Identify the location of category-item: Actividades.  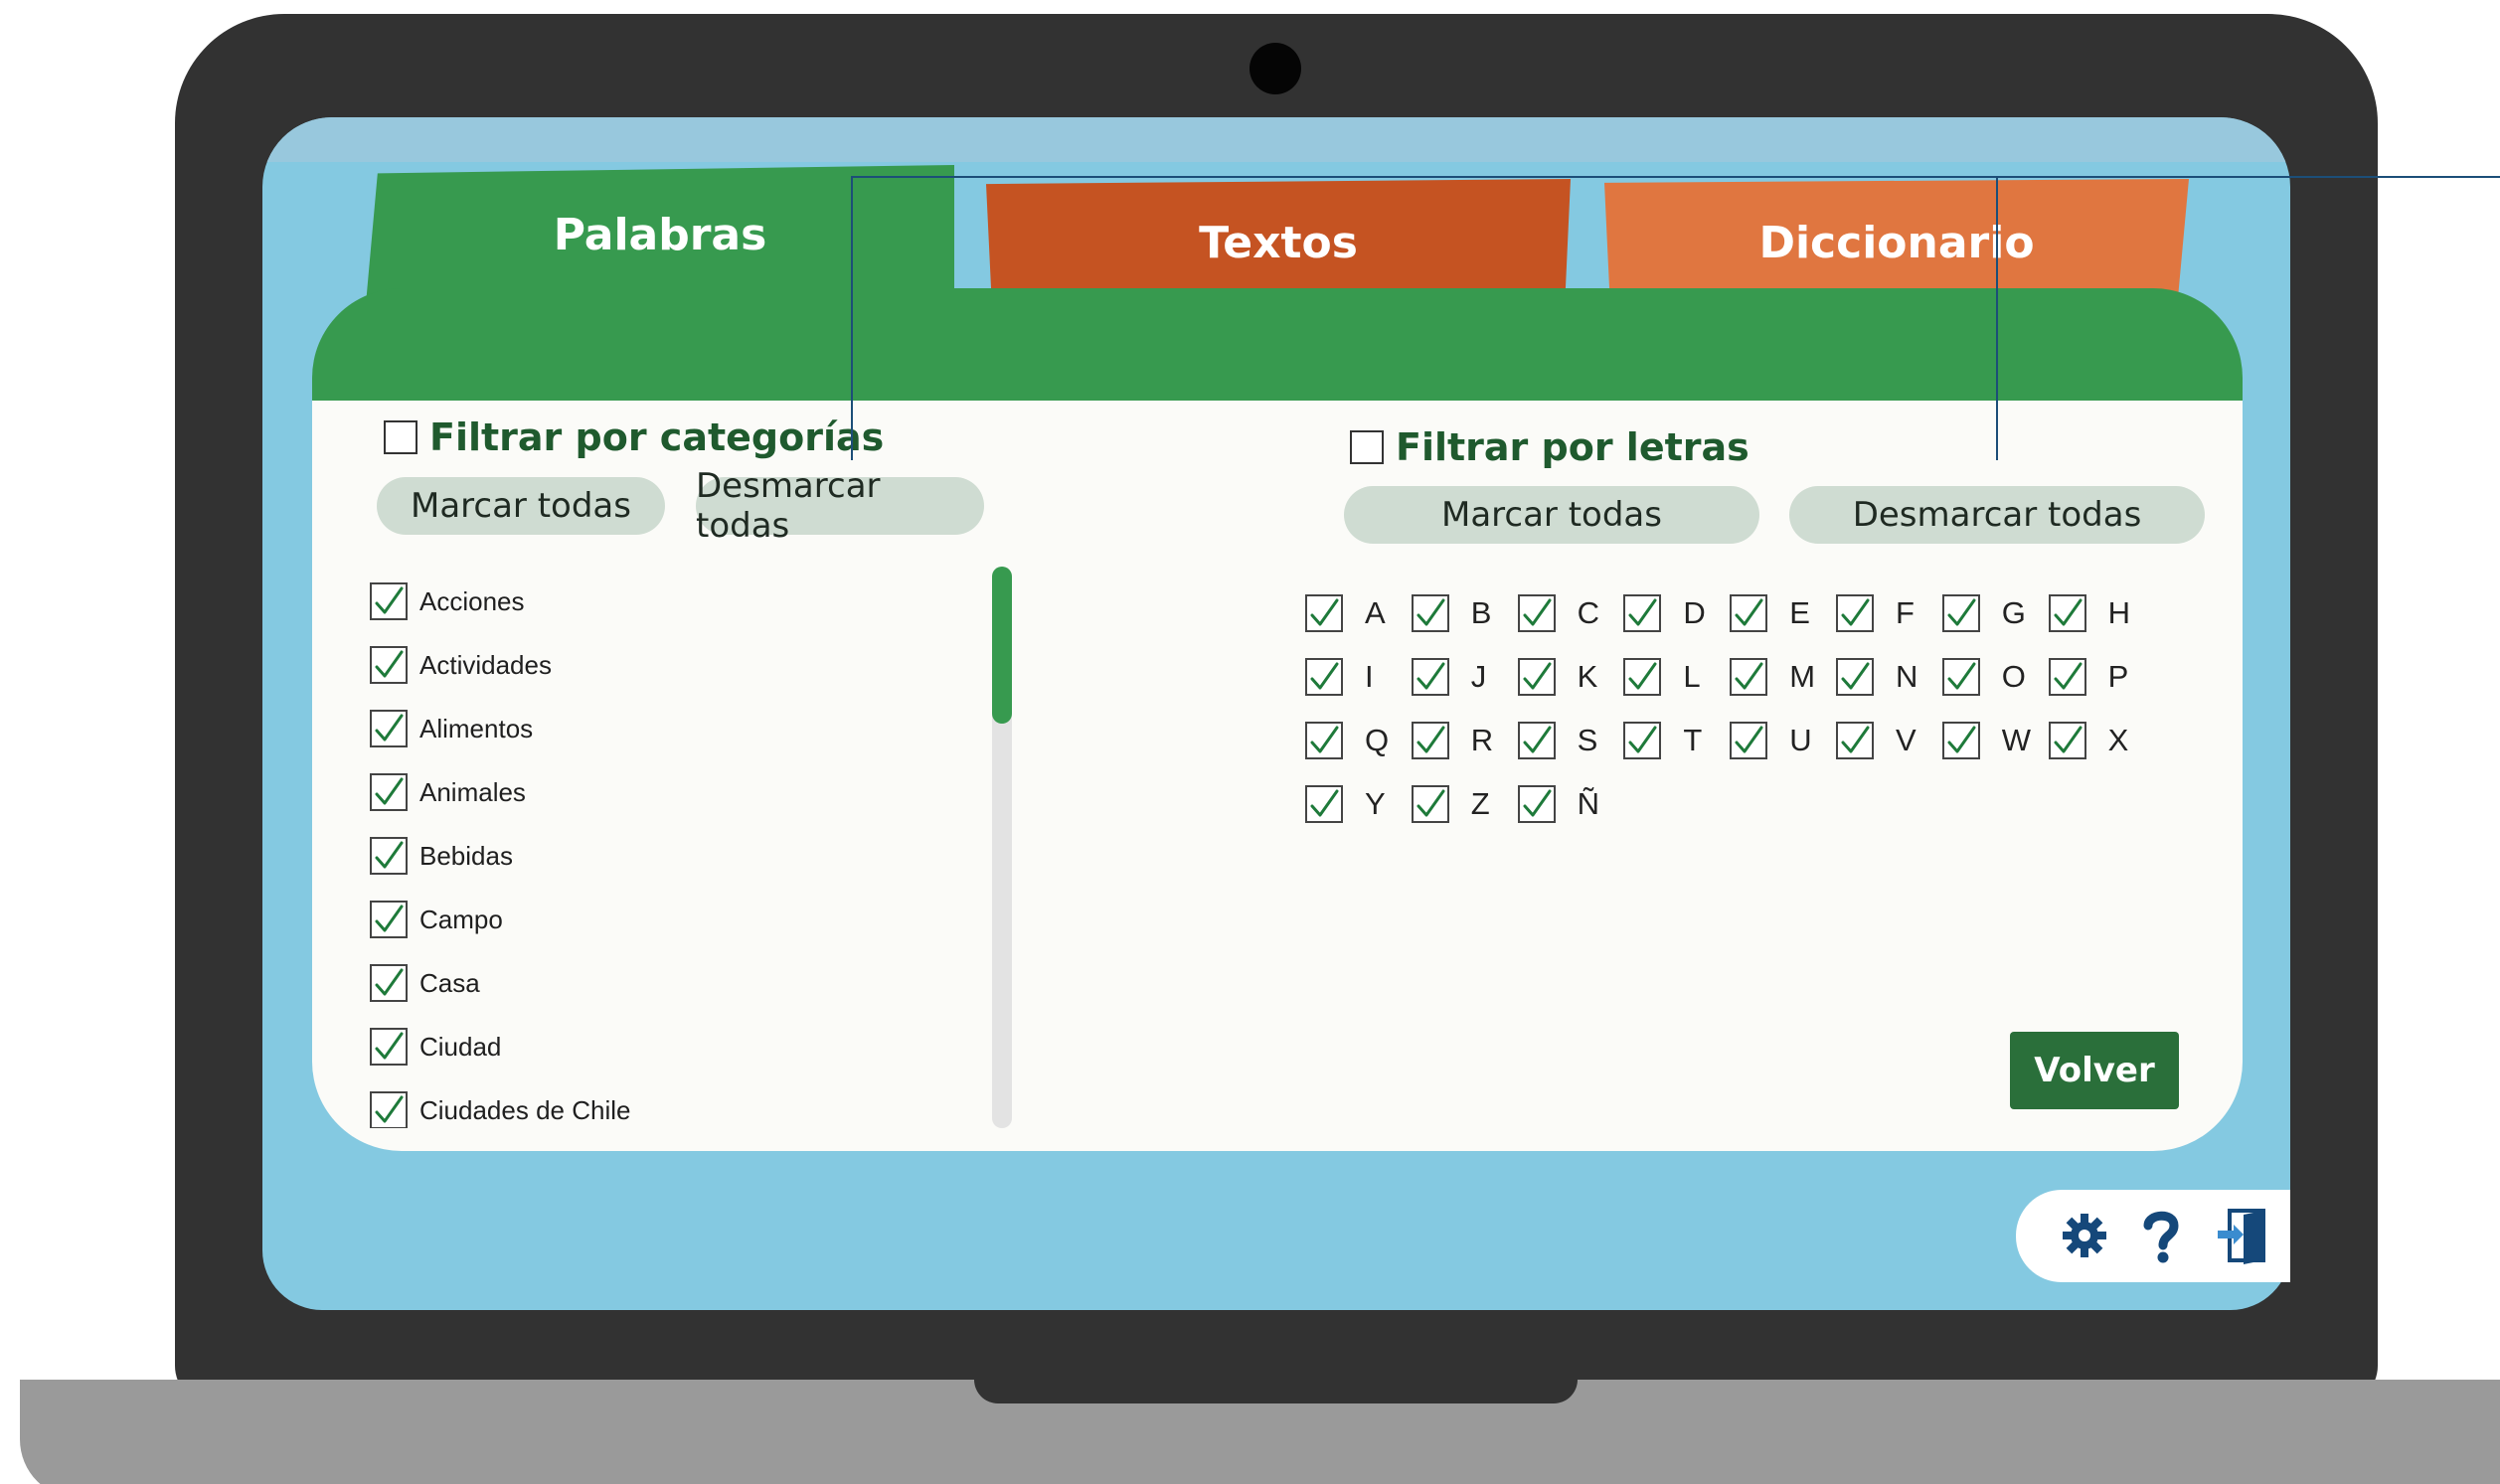
(461, 665).